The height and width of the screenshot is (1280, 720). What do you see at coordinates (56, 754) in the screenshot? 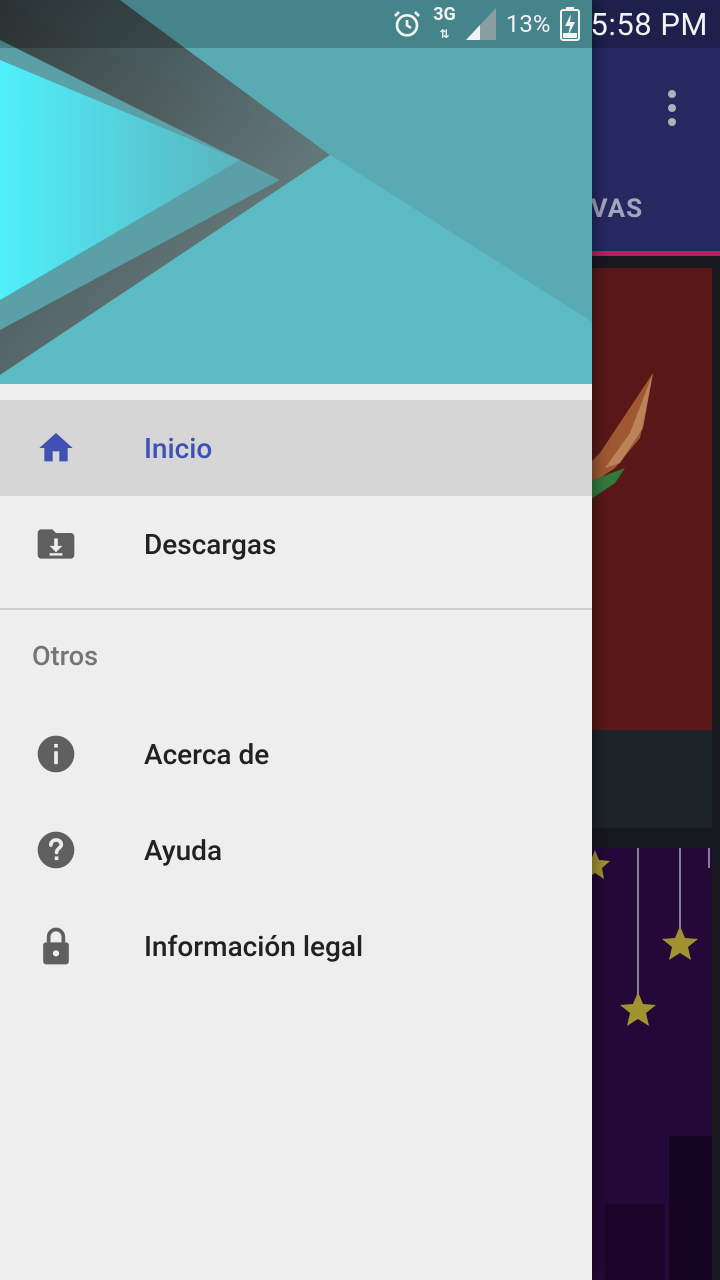
I see `info-icon` at bounding box center [56, 754].